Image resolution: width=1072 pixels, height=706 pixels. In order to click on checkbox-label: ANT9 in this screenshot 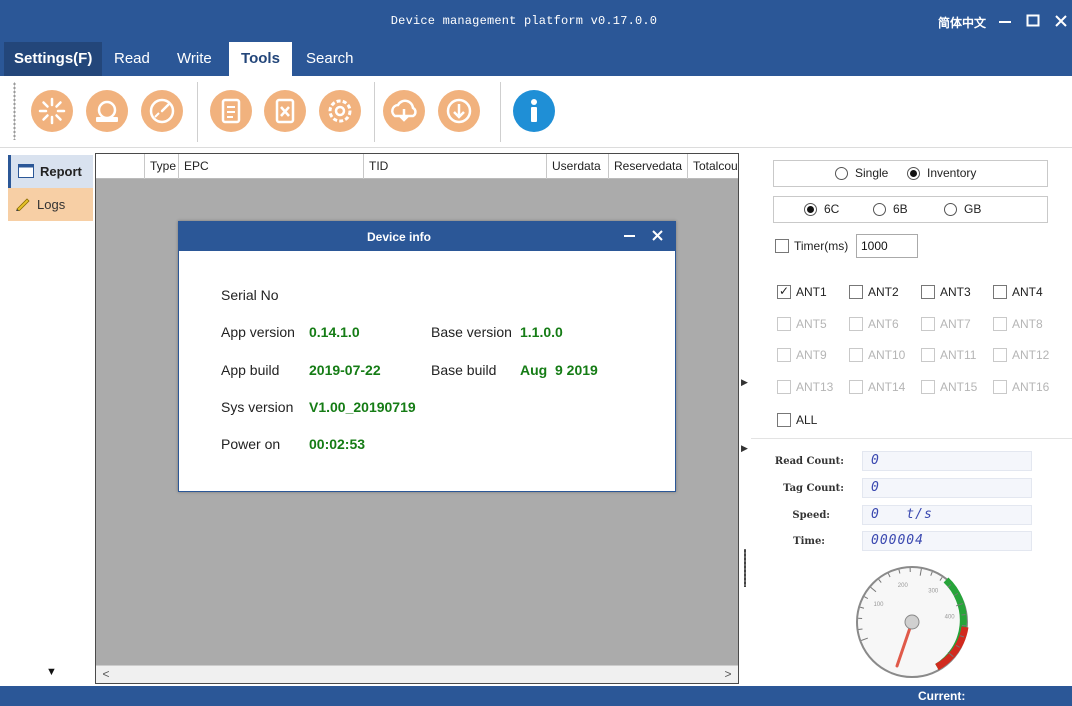, I will do `click(811, 355)`.